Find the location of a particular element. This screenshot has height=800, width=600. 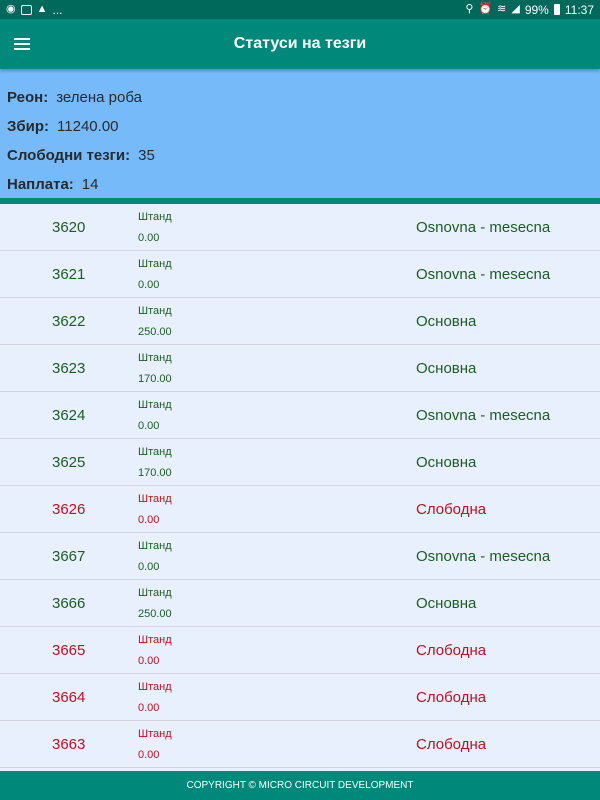

stall-row: 3621 Штанд 0.00 Osnovna - mesecna is located at coordinates (300, 274).